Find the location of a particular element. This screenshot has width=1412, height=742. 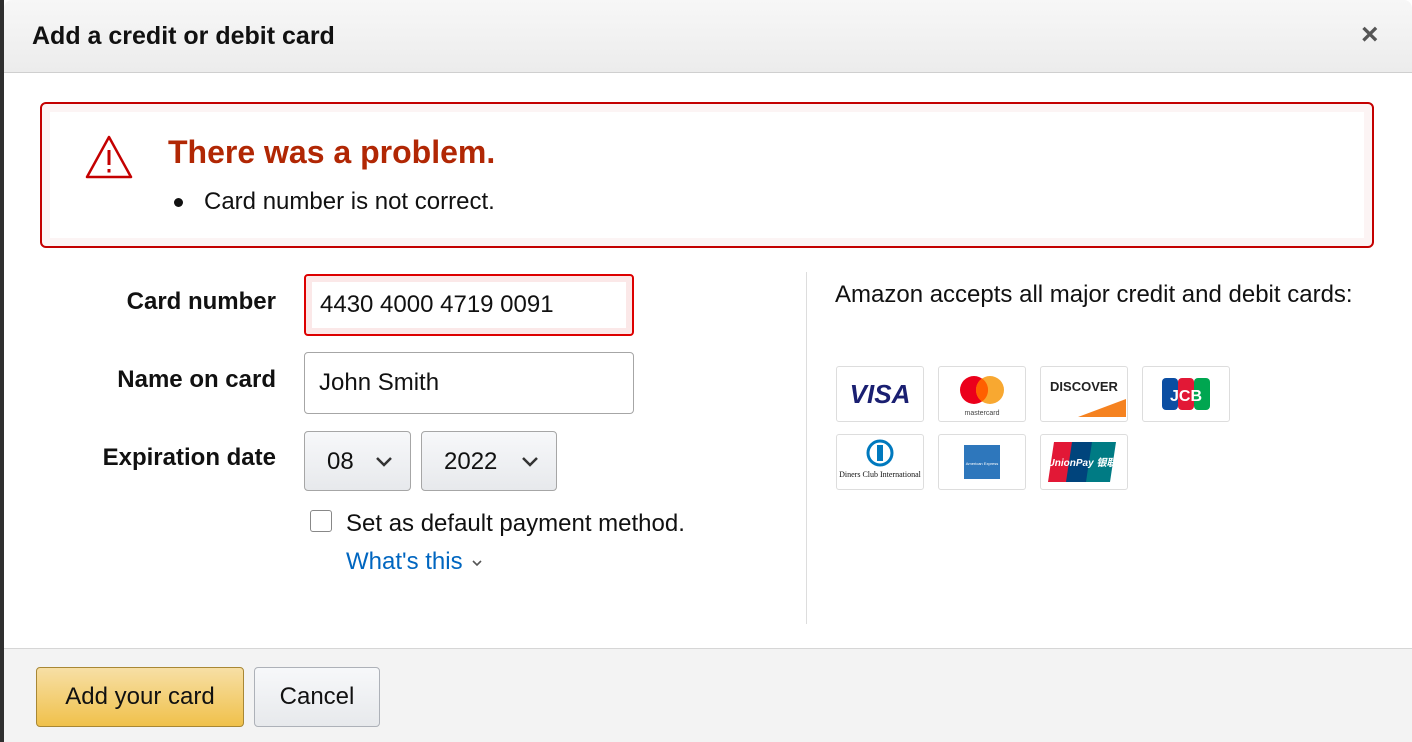

dialog-title: Add a credit or debit card is located at coordinates (183, 36).